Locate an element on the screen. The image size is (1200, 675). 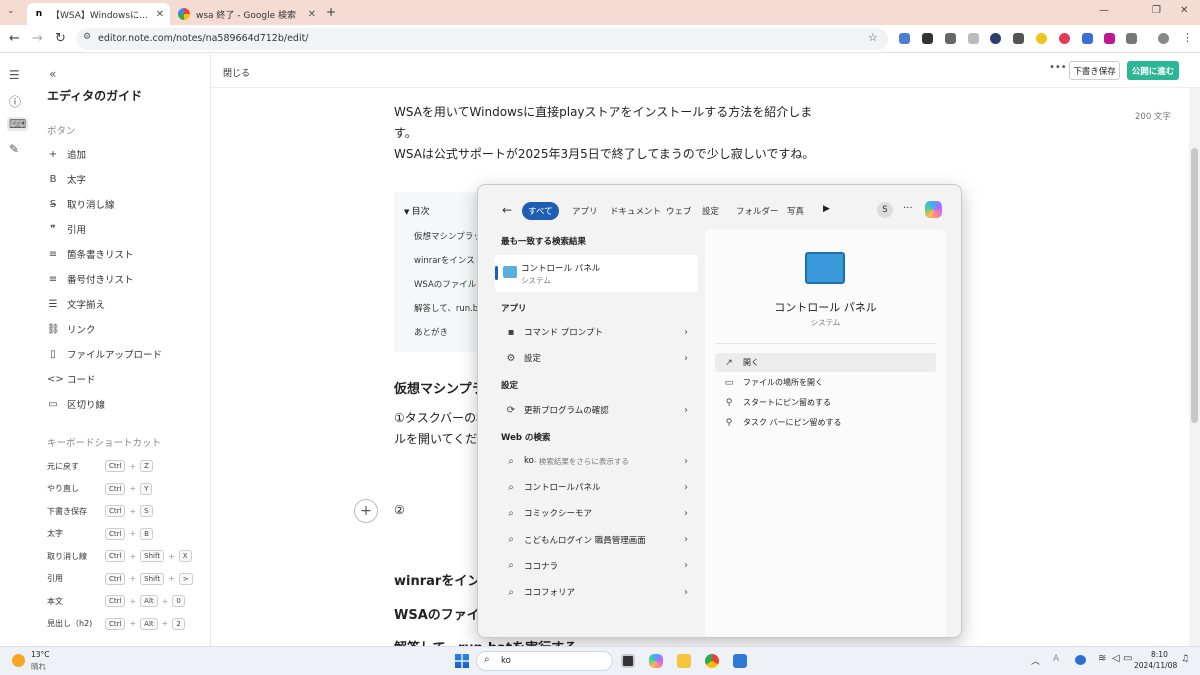
chrome-icon is located at coordinates (712, 661).